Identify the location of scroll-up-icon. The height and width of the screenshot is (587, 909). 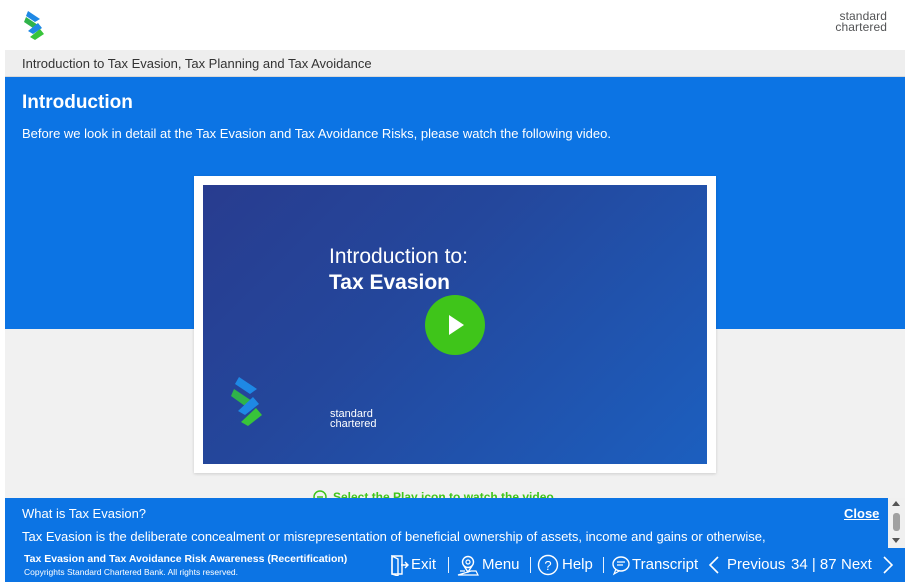
(896, 503).